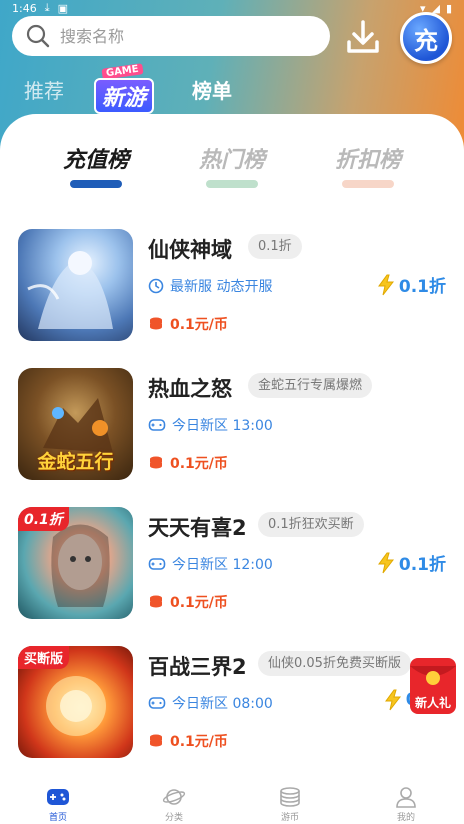  Describe the element at coordinates (363, 37) in the screenshot. I see `download-icon` at that location.